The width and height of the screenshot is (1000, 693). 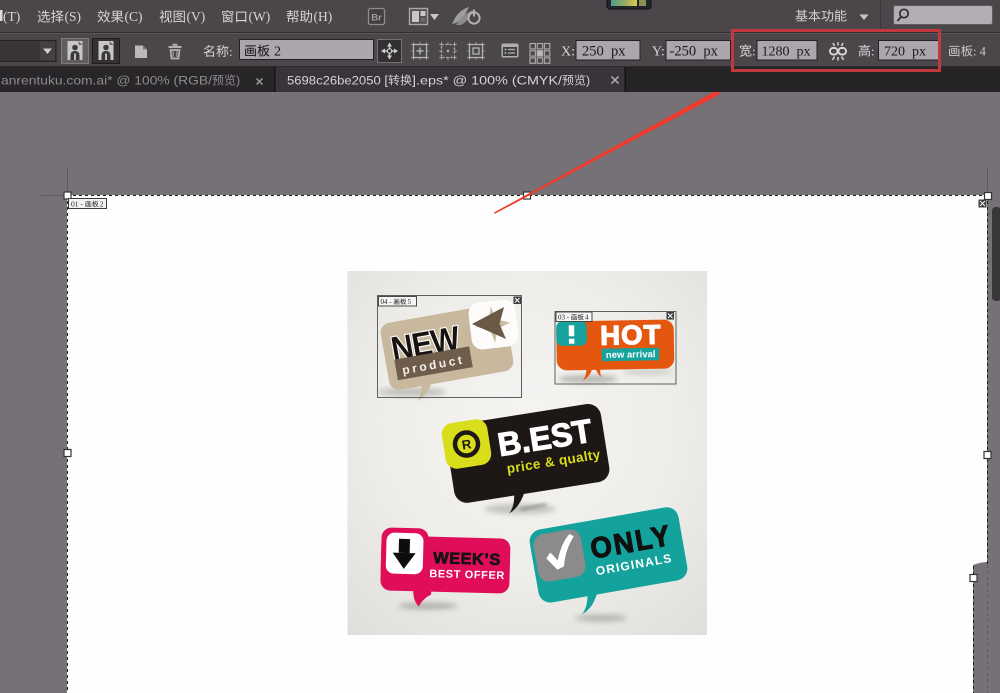 I want to click on svg-text: X:, so click(x=568, y=52).